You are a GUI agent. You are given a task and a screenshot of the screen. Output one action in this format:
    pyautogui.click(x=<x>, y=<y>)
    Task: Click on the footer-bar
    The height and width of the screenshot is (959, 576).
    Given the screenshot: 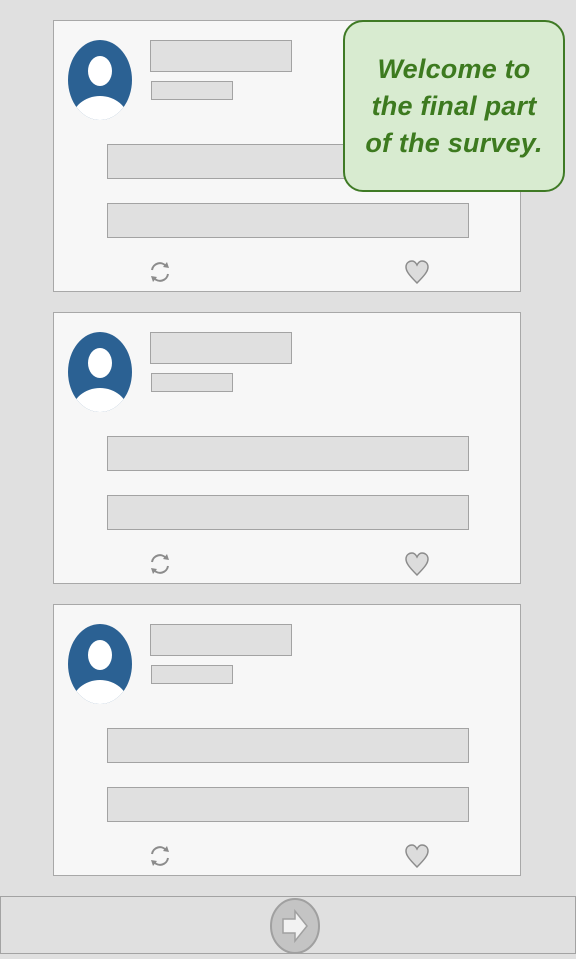 What is the action you would take?
    pyautogui.click(x=288, y=925)
    